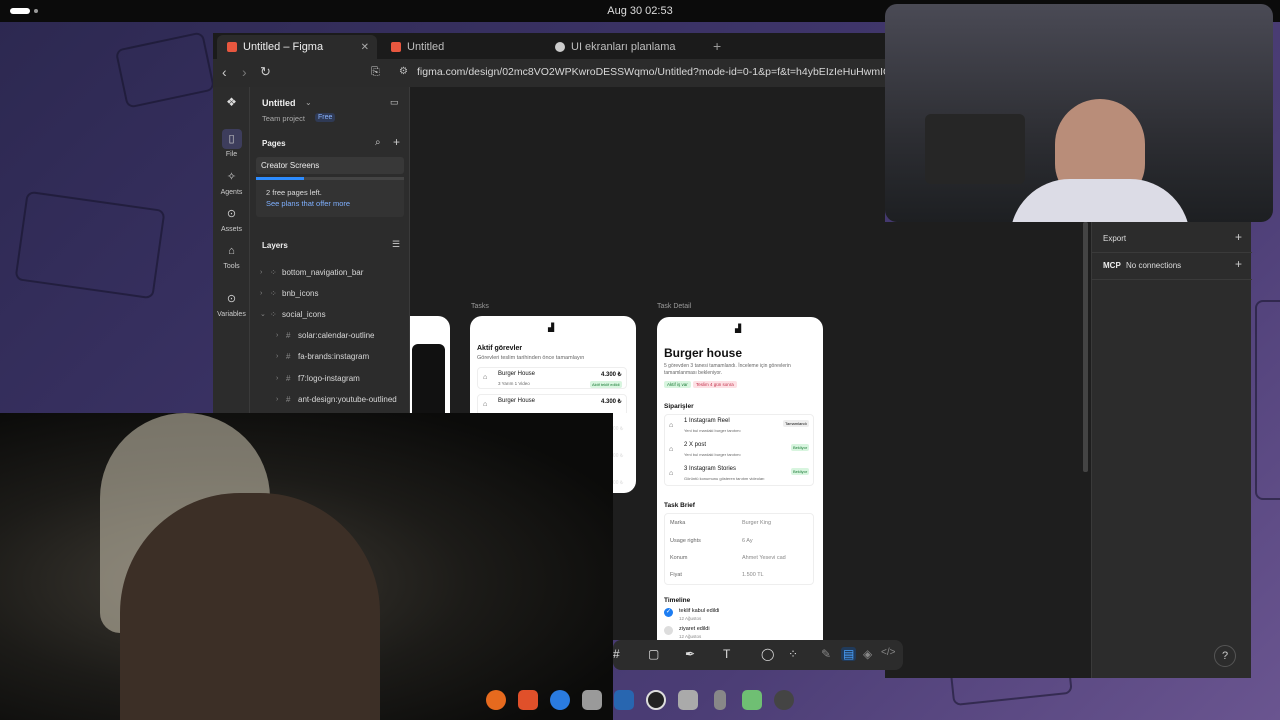  I want to click on bookmark-icon: ⎘, so click(375, 72).